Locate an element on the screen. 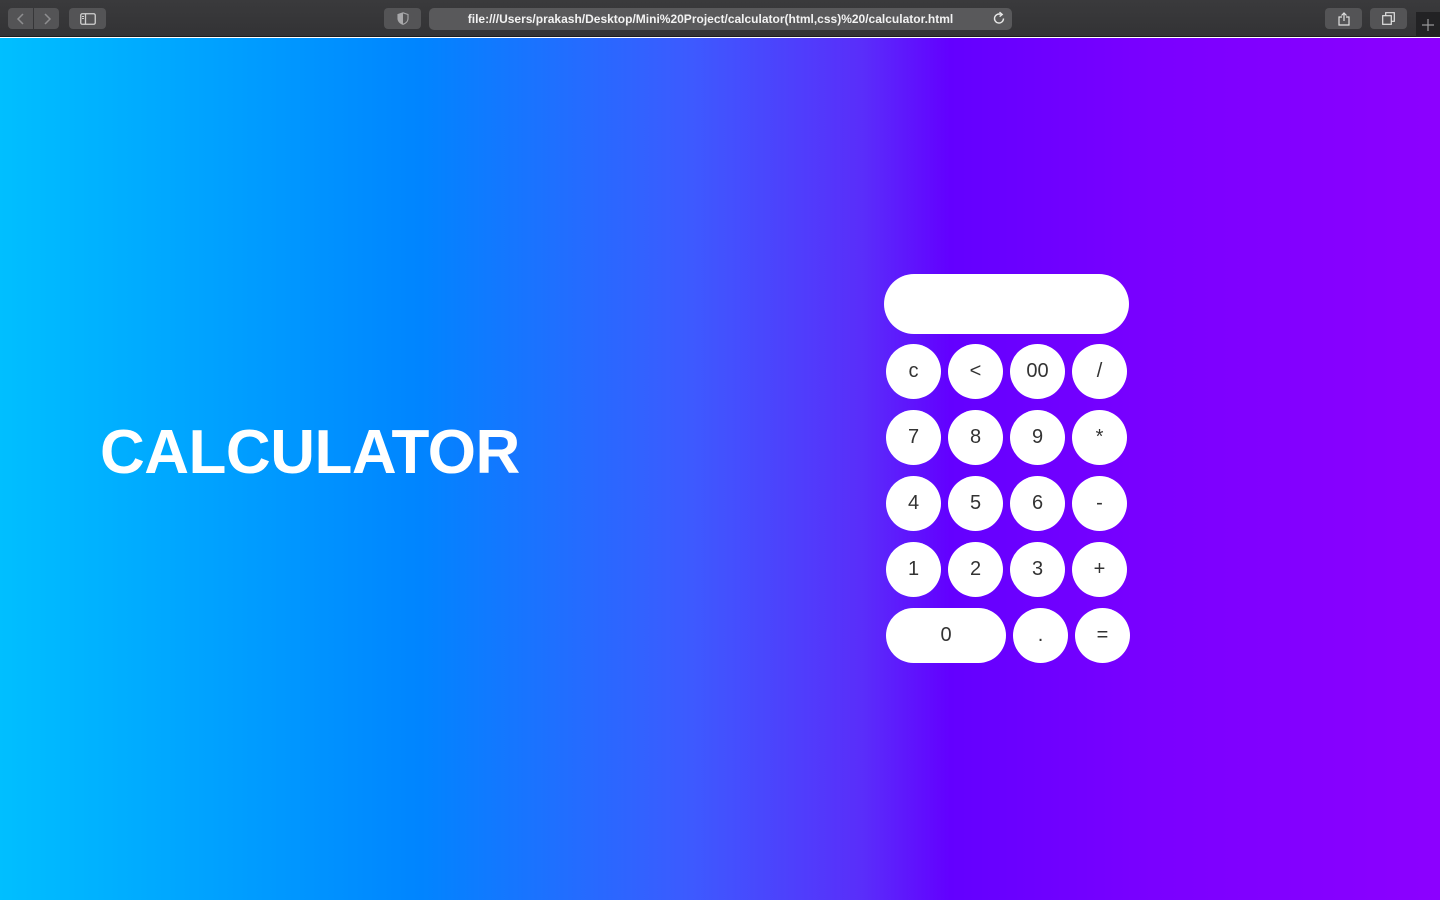 The image size is (1440, 900). chevron-left-icon is located at coordinates (20, 18).